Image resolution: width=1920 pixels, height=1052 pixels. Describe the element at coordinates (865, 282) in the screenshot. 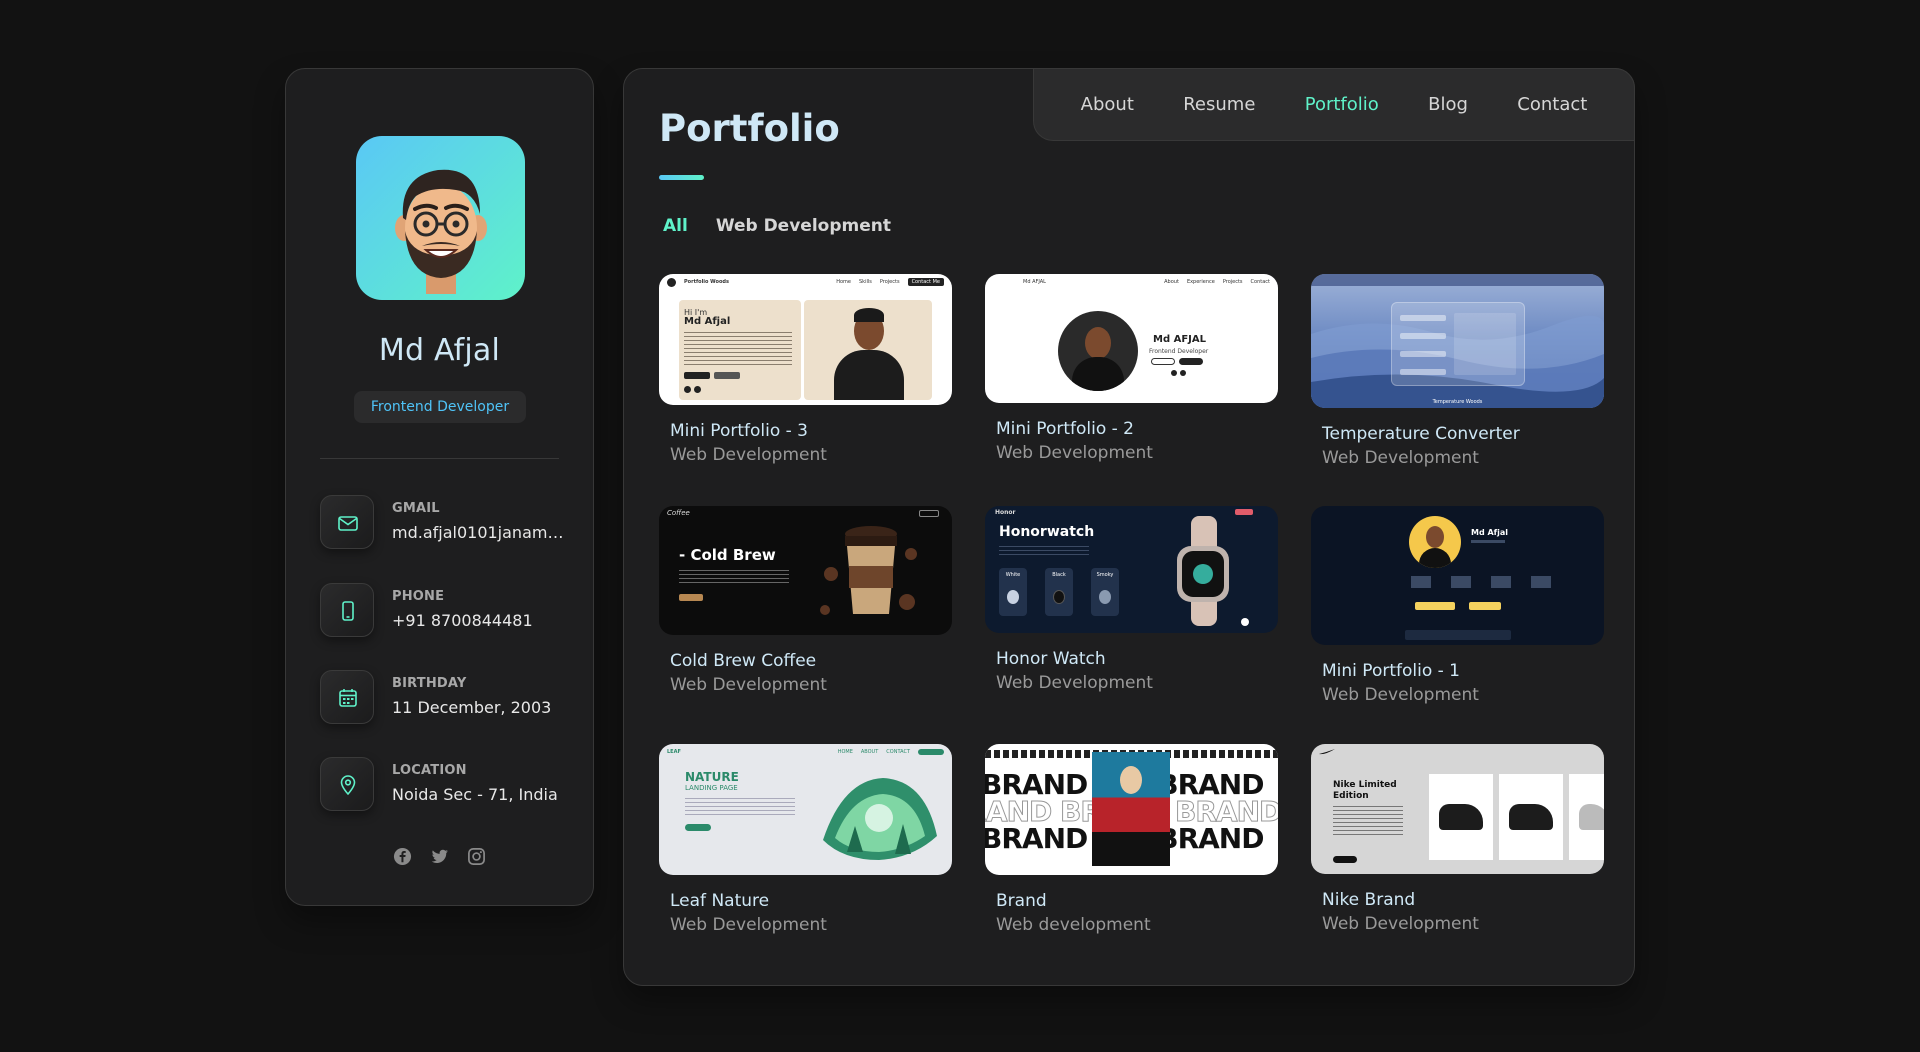

I see `thumb-nav-item: Skills` at that location.